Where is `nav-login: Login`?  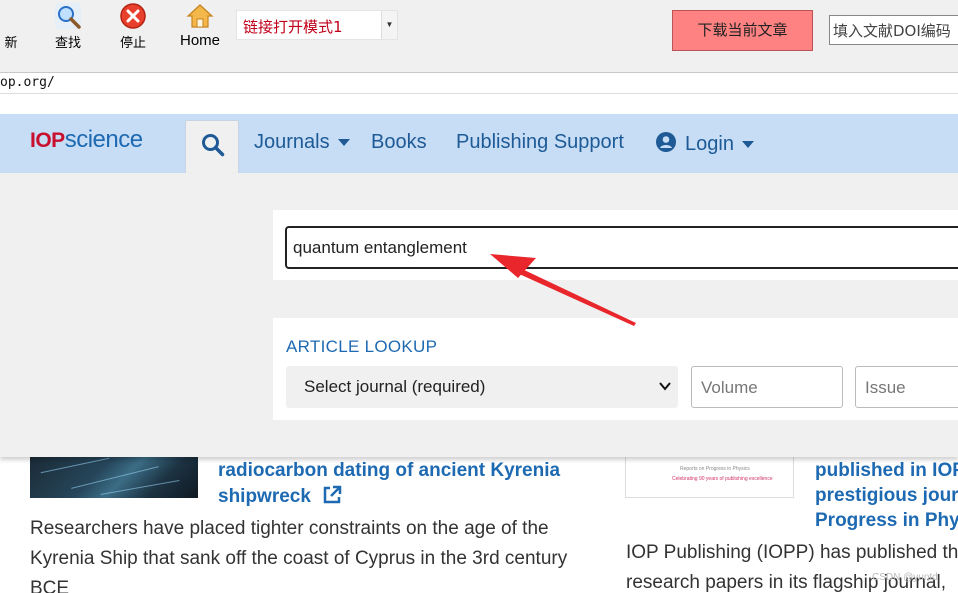
nav-login: Login is located at coordinates (704, 143).